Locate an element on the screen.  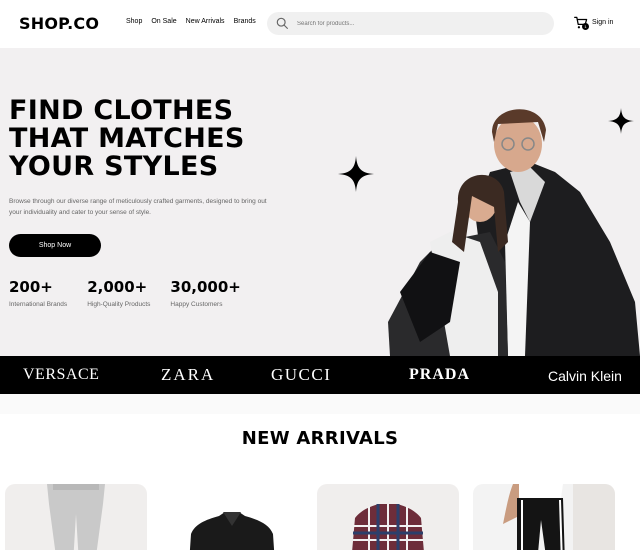
stat-products: 2,000+ High-Quality Products is located at coordinates (118, 293).